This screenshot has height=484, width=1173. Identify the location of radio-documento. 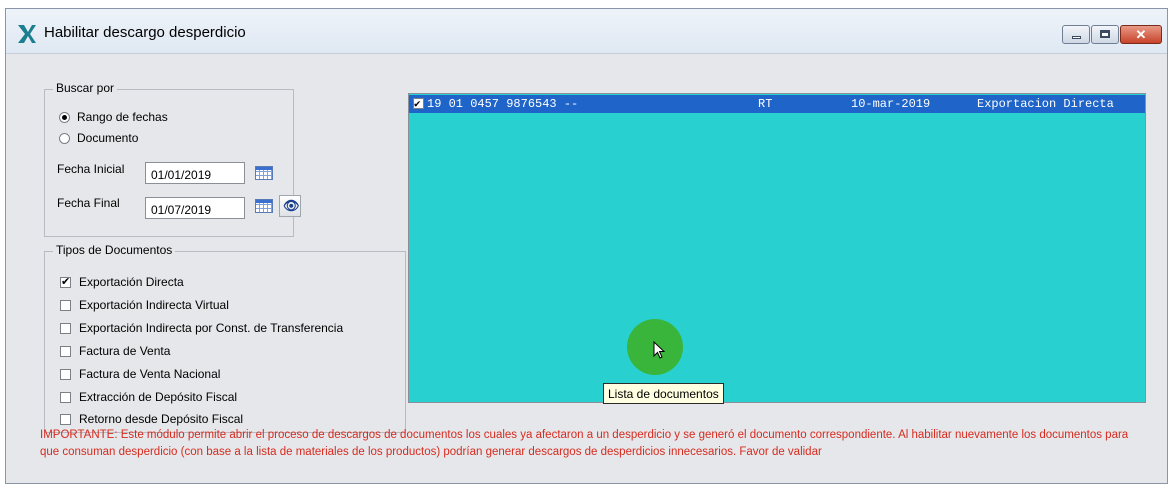
(64, 138).